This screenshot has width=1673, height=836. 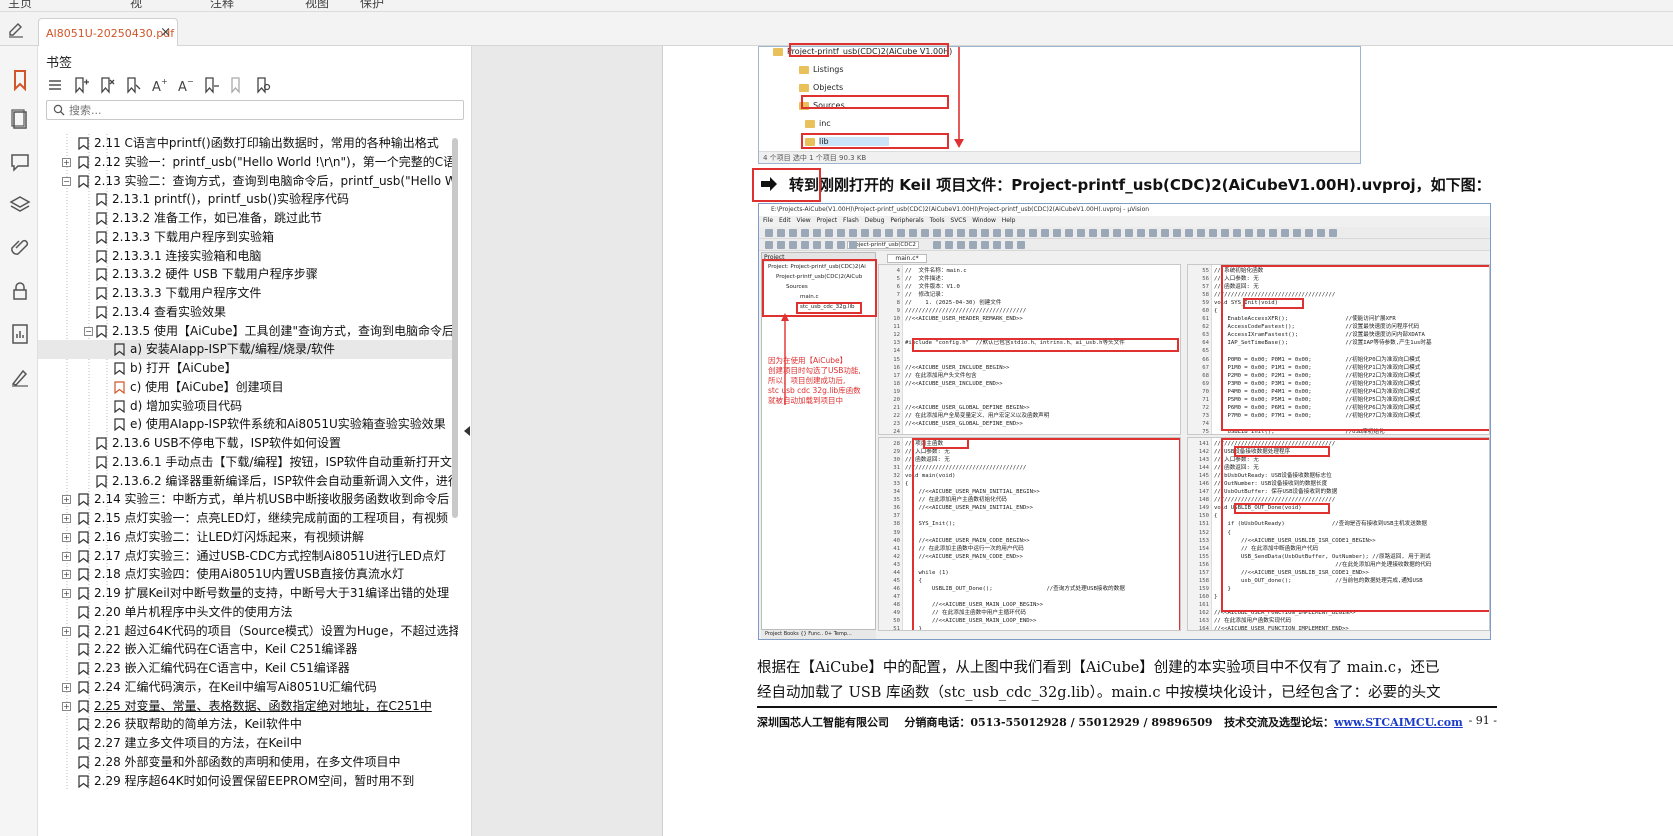 What do you see at coordinates (248, 649) in the screenshot?
I see `bookmark-item: 2.22 嵌入汇编代码在C语言中，Keil C251编译器` at bounding box center [248, 649].